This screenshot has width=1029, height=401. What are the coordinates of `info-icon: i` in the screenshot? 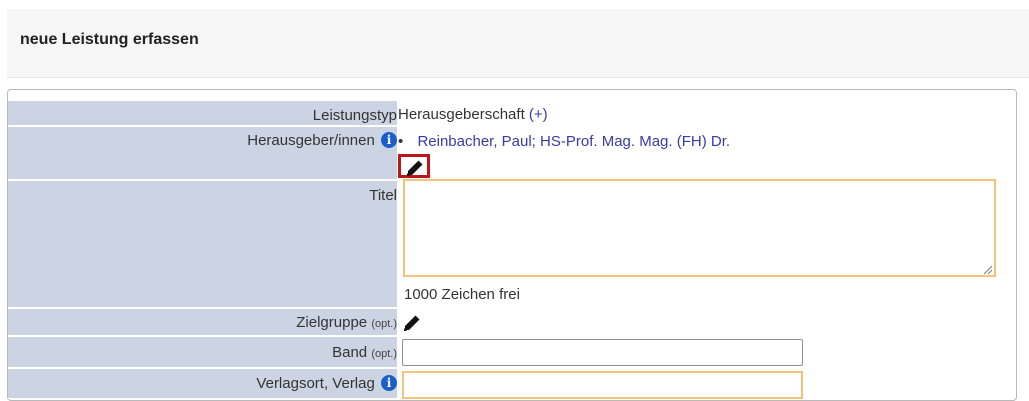 It's located at (389, 140).